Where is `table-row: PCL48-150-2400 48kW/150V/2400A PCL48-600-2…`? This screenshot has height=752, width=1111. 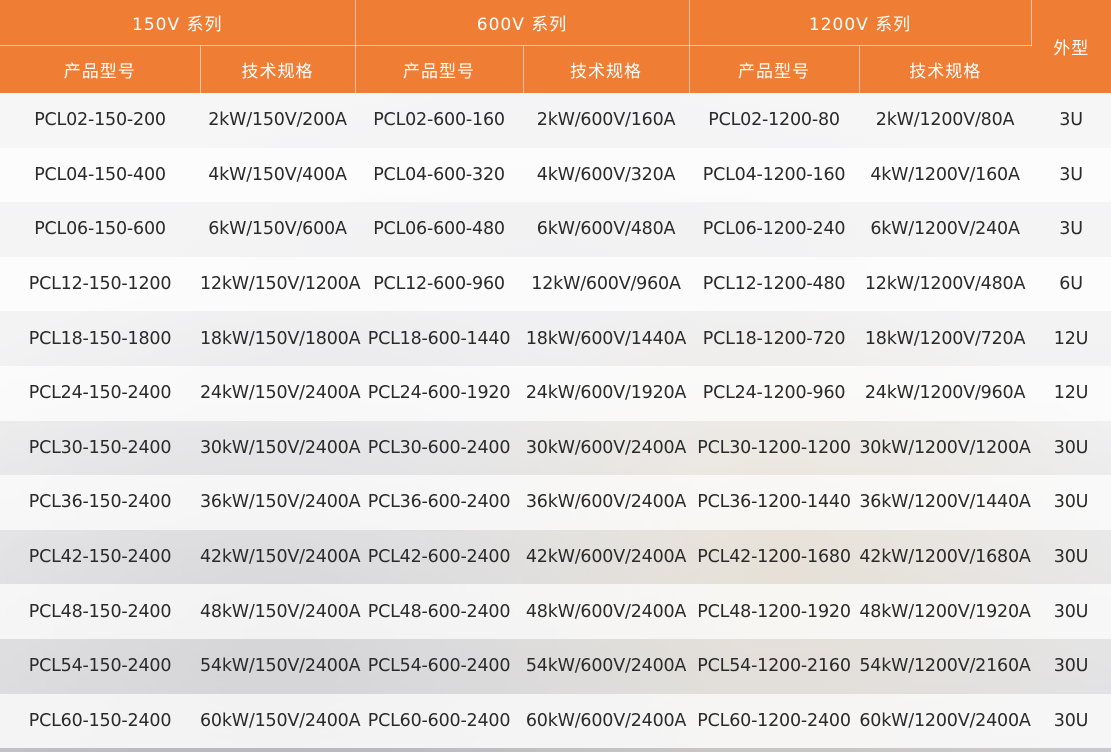
table-row: PCL48-150-2400 48kW/150V/2400A PCL48-600-2… is located at coordinates (555, 611).